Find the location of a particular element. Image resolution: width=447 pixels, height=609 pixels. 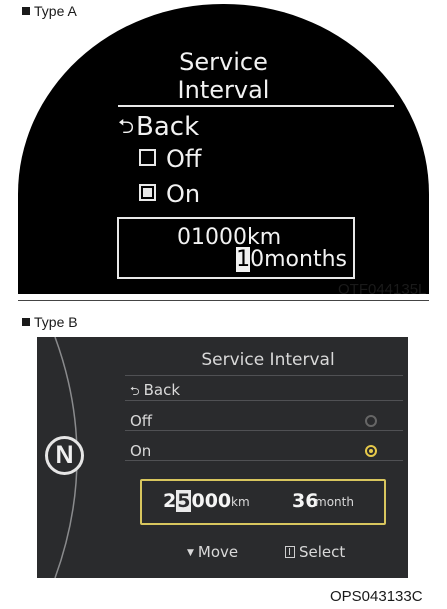

type-a-months-rest: 0months is located at coordinates (298, 259).